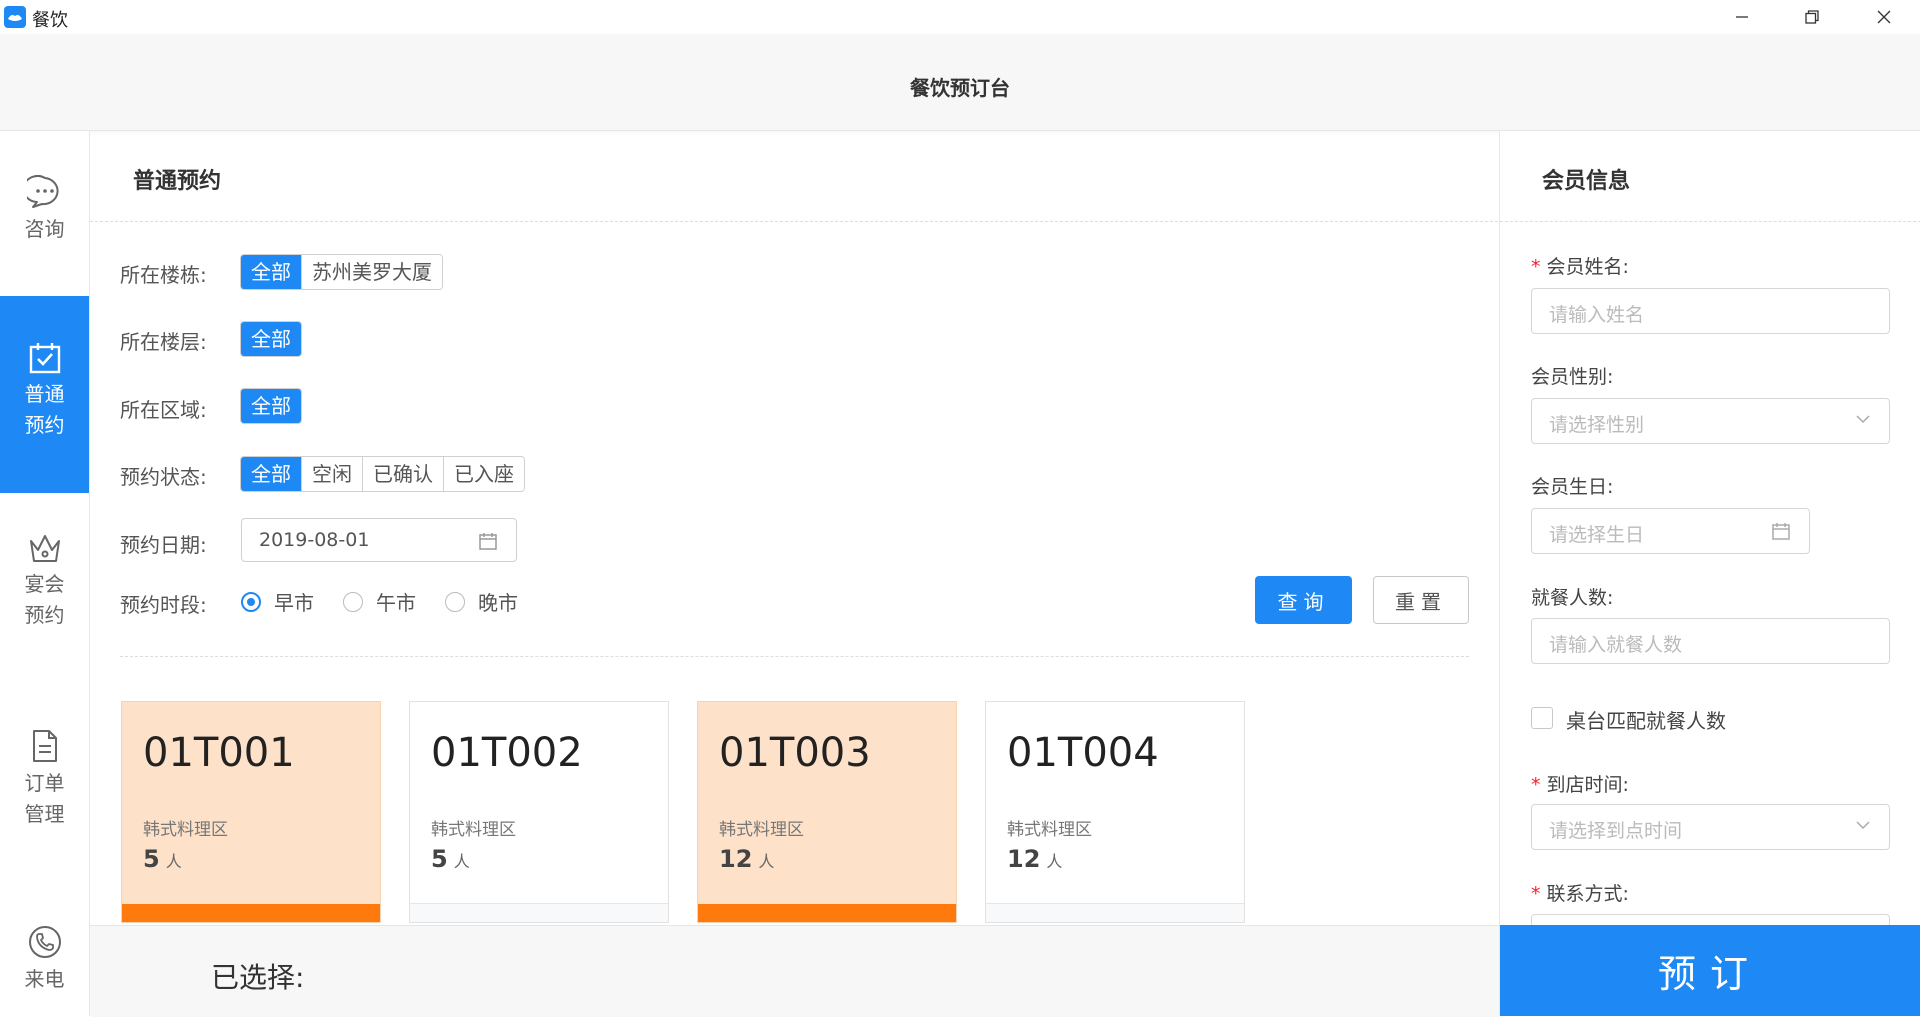 The image size is (1920, 1017). I want to click on member-birthday-label: 会员生日:, so click(1572, 487).